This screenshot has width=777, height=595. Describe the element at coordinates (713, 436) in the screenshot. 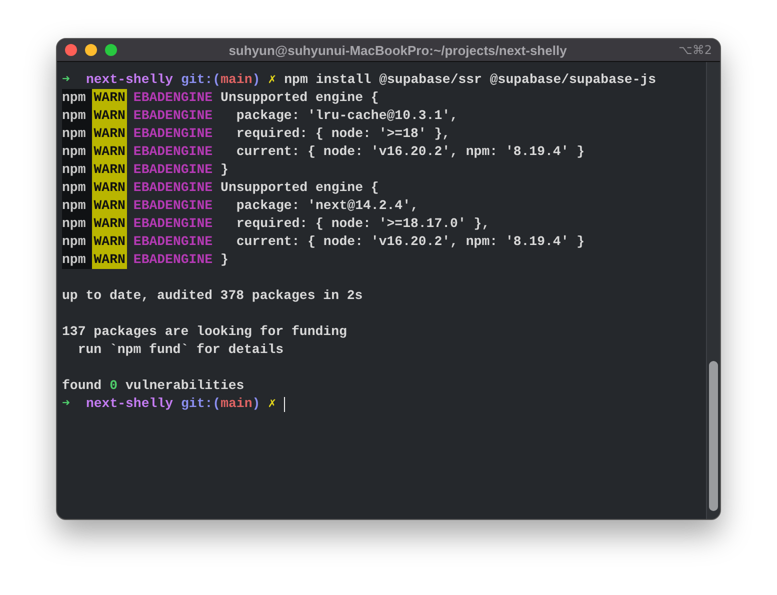

I see `scroll-thumb` at that location.